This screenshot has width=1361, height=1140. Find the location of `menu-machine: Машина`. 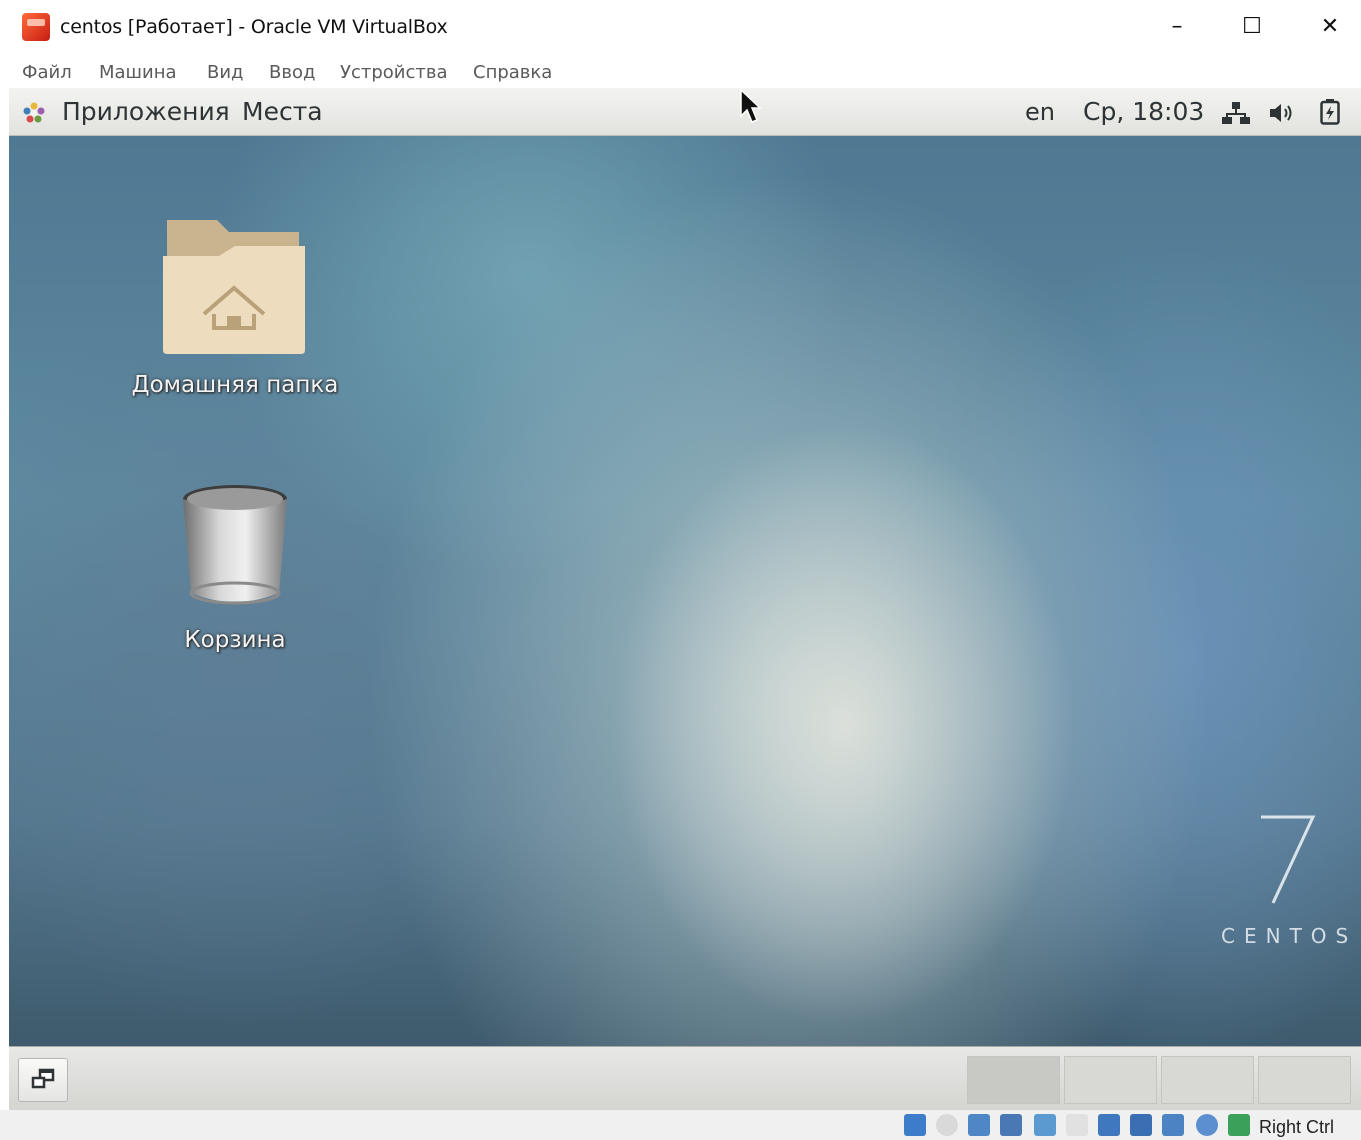

menu-machine: Машина is located at coordinates (138, 72).